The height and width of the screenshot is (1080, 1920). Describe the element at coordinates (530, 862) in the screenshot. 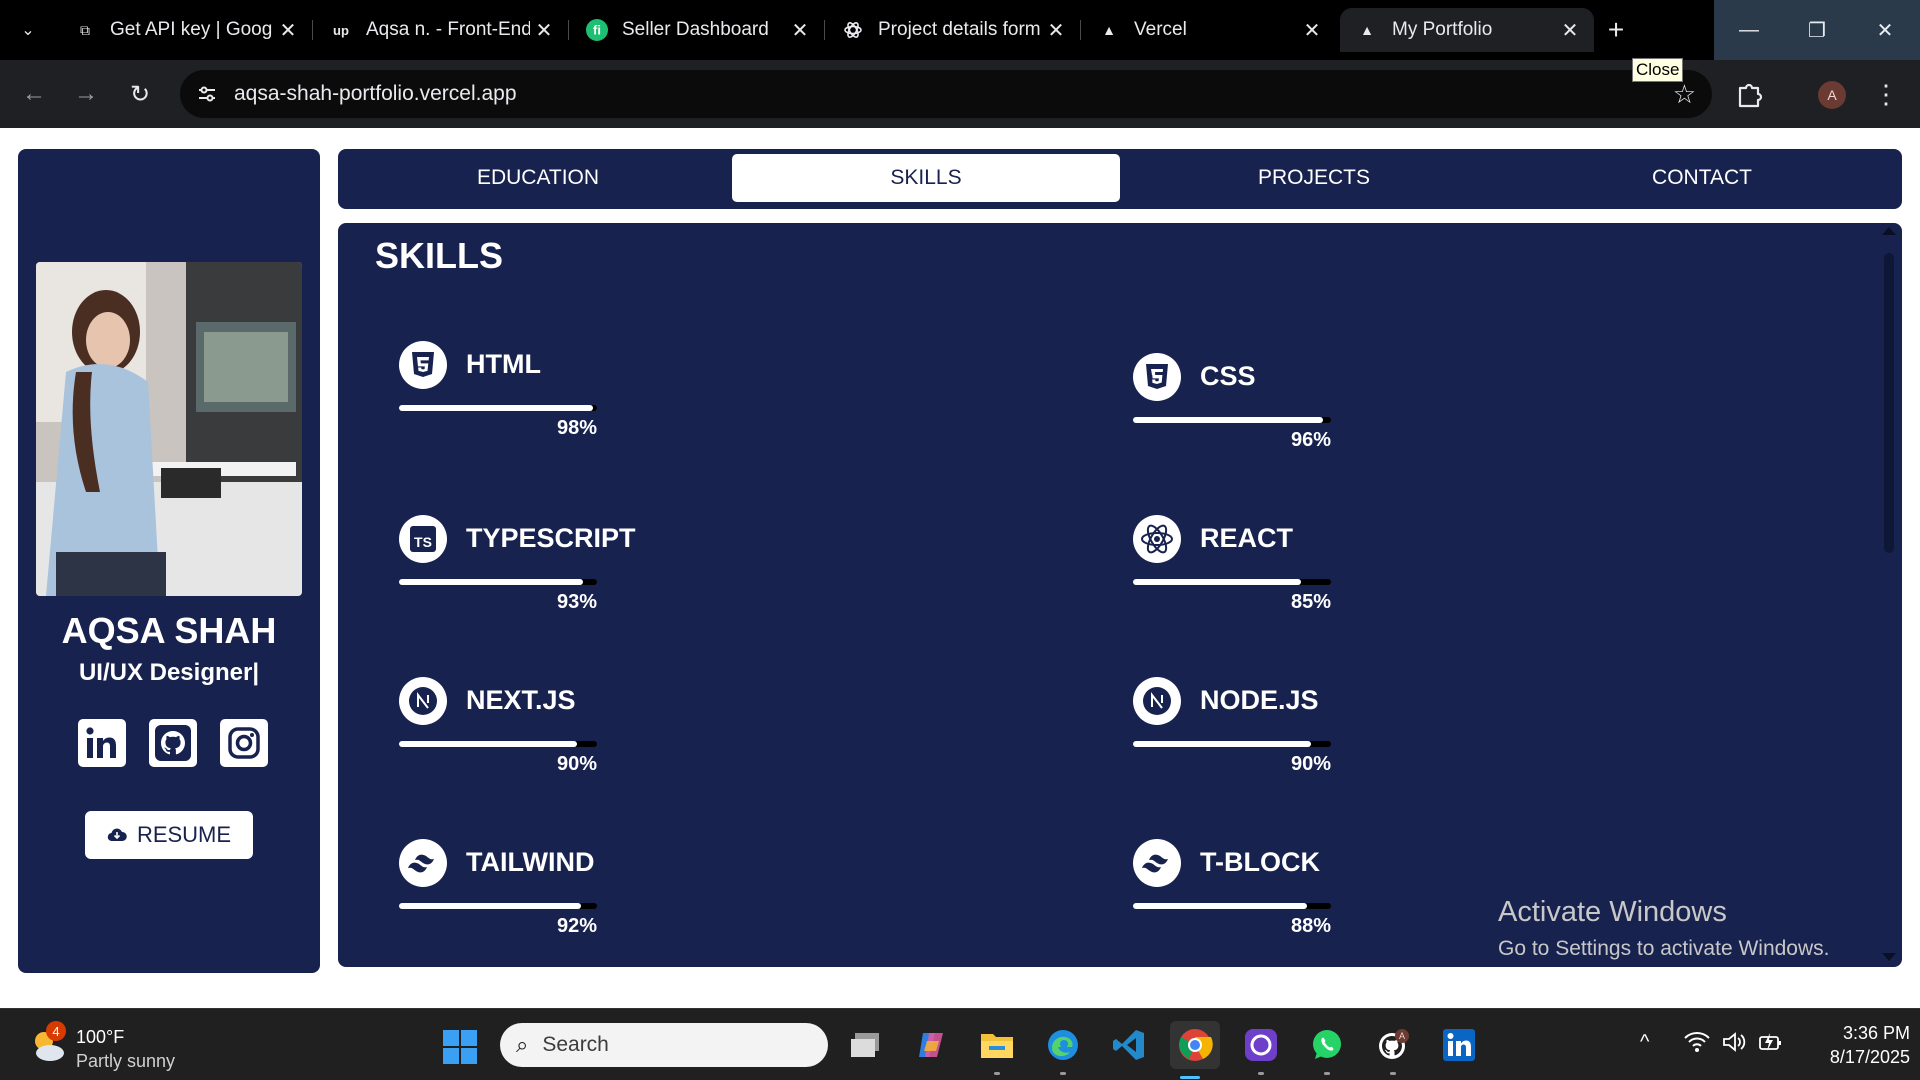

I see `skill-name: TAILWIND` at that location.